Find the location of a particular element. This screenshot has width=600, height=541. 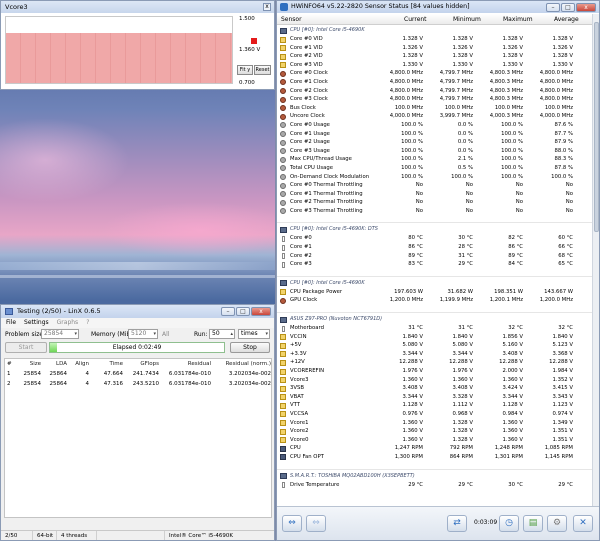

menu-settings: Settings is located at coordinates (36, 323).